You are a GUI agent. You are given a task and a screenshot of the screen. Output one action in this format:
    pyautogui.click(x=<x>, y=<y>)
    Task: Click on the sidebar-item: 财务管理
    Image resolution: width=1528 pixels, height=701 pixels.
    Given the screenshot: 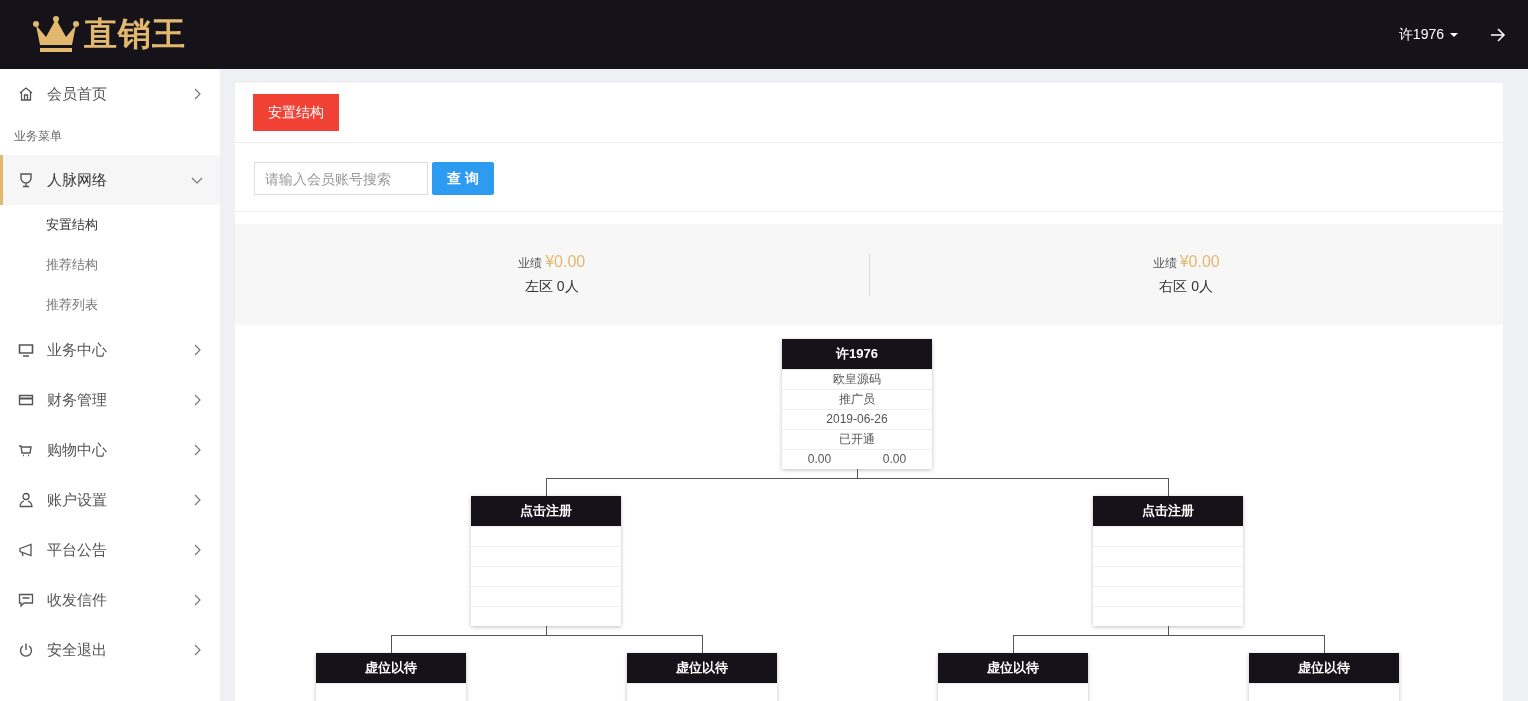 What is the action you would take?
    pyautogui.click(x=110, y=400)
    